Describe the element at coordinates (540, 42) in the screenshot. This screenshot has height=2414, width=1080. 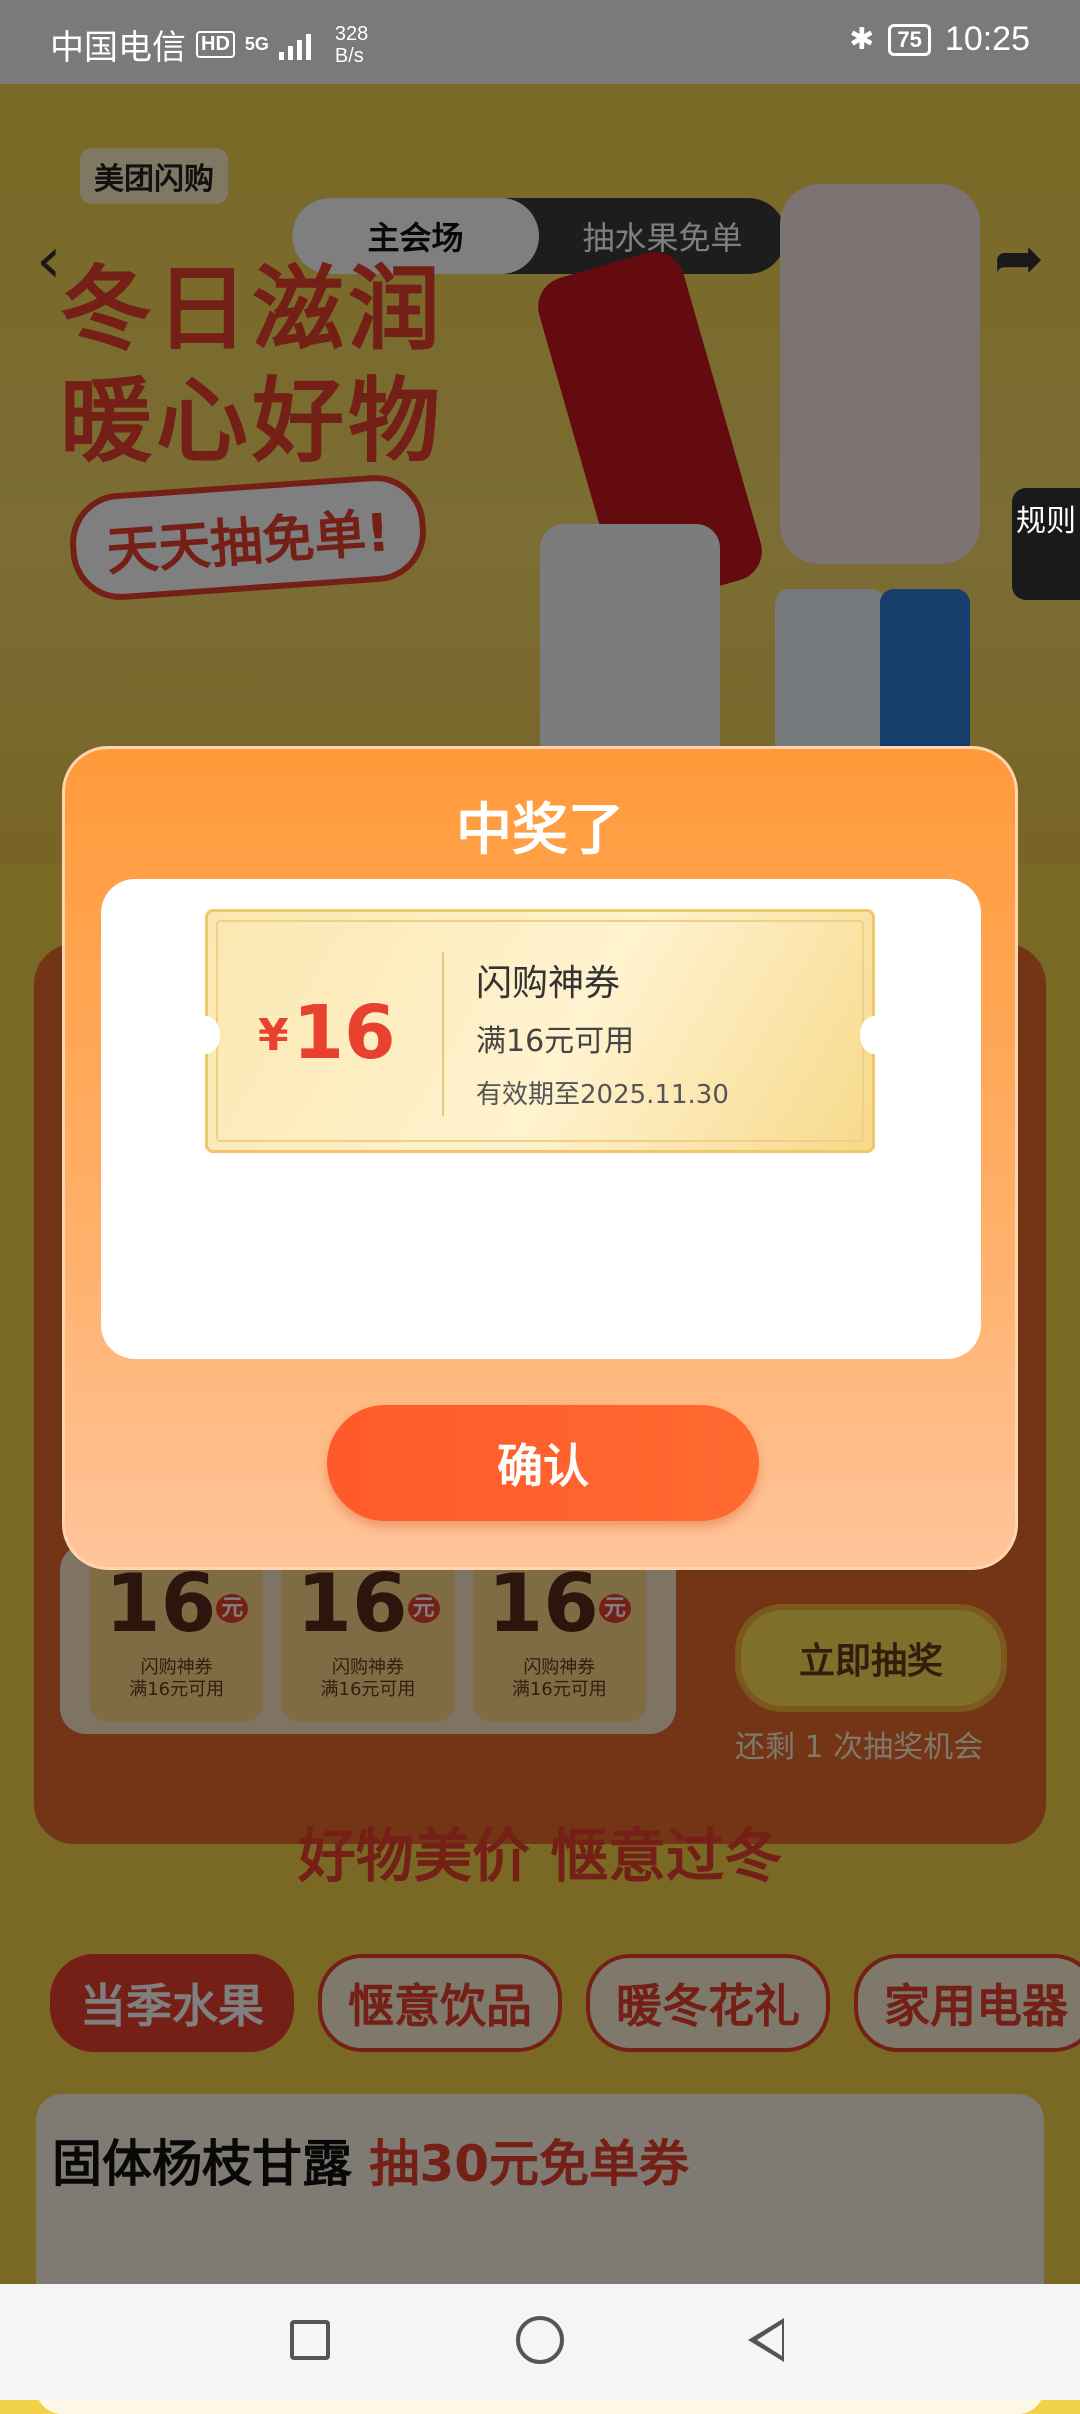
I see `status-bar: 中国电信 HD 5G 328 B/s ✱ 75 10:25` at that location.